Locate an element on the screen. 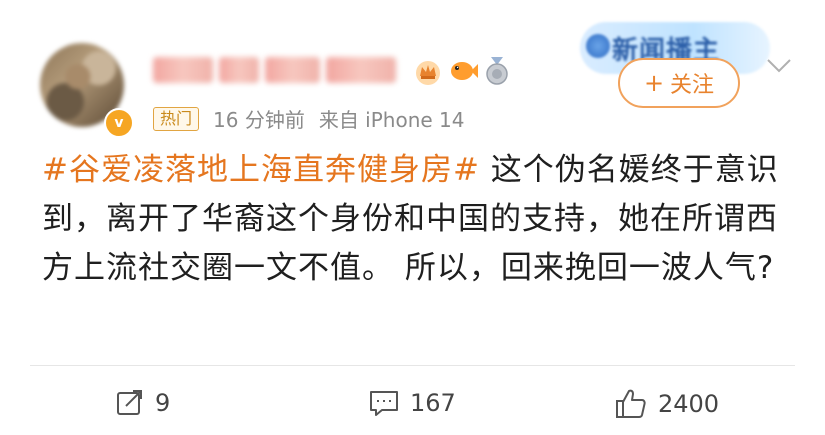 The image size is (825, 435). share-button: 9 is located at coordinates (142, 403).